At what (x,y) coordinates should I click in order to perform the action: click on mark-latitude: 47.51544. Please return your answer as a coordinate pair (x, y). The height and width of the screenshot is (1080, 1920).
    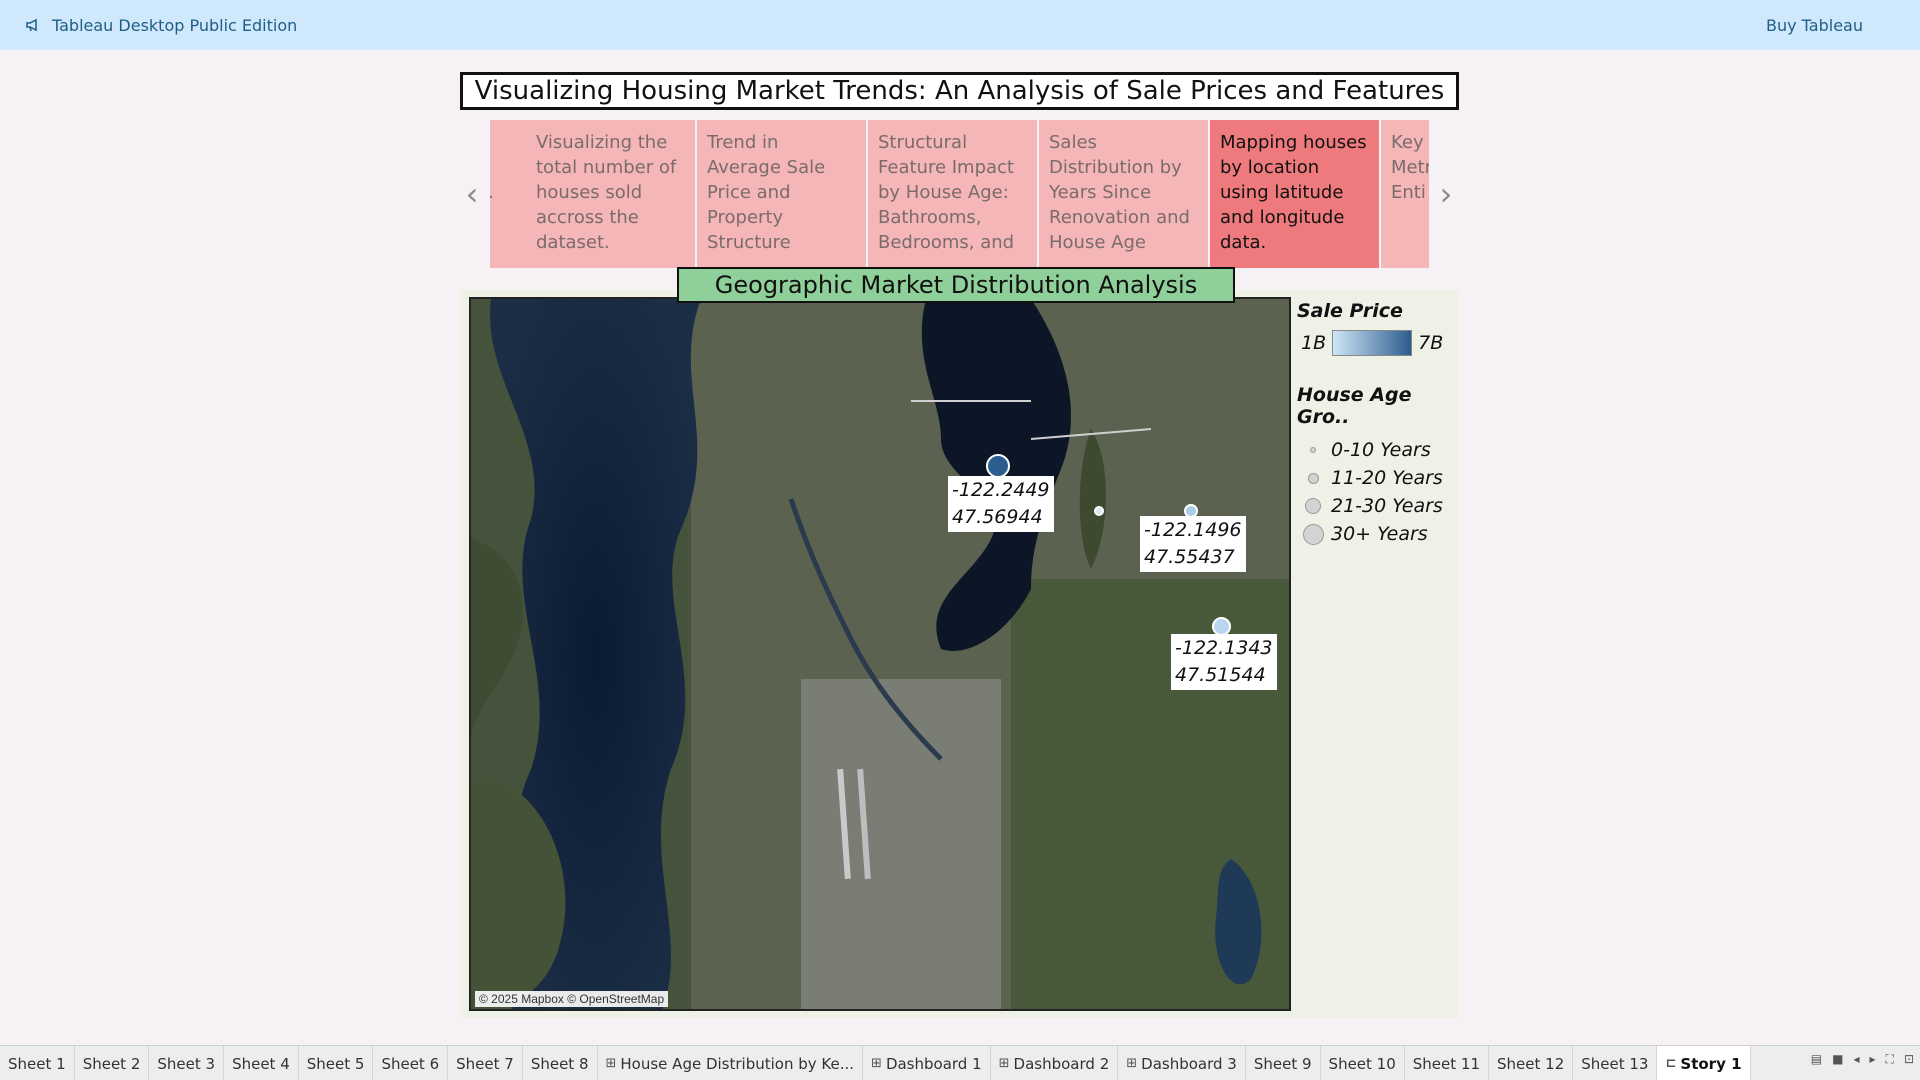
    Looking at the image, I should click on (1220, 675).